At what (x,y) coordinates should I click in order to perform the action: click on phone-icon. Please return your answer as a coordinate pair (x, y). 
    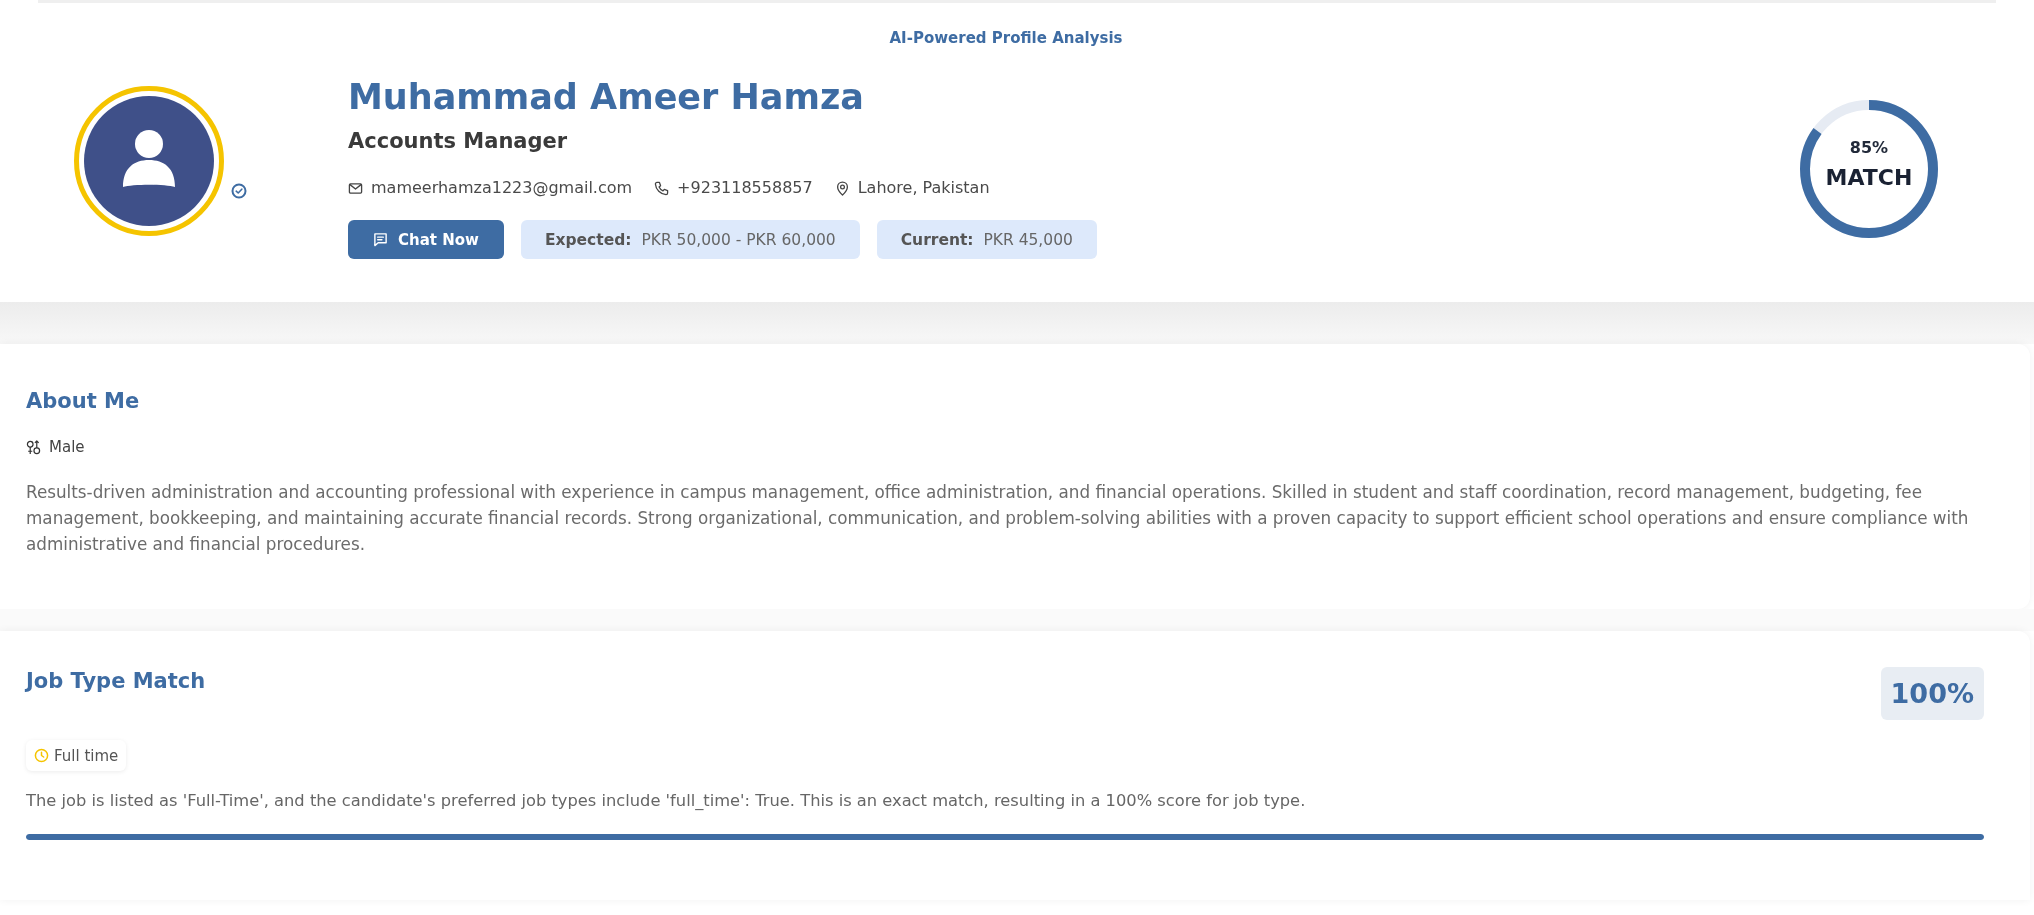
    Looking at the image, I should click on (662, 188).